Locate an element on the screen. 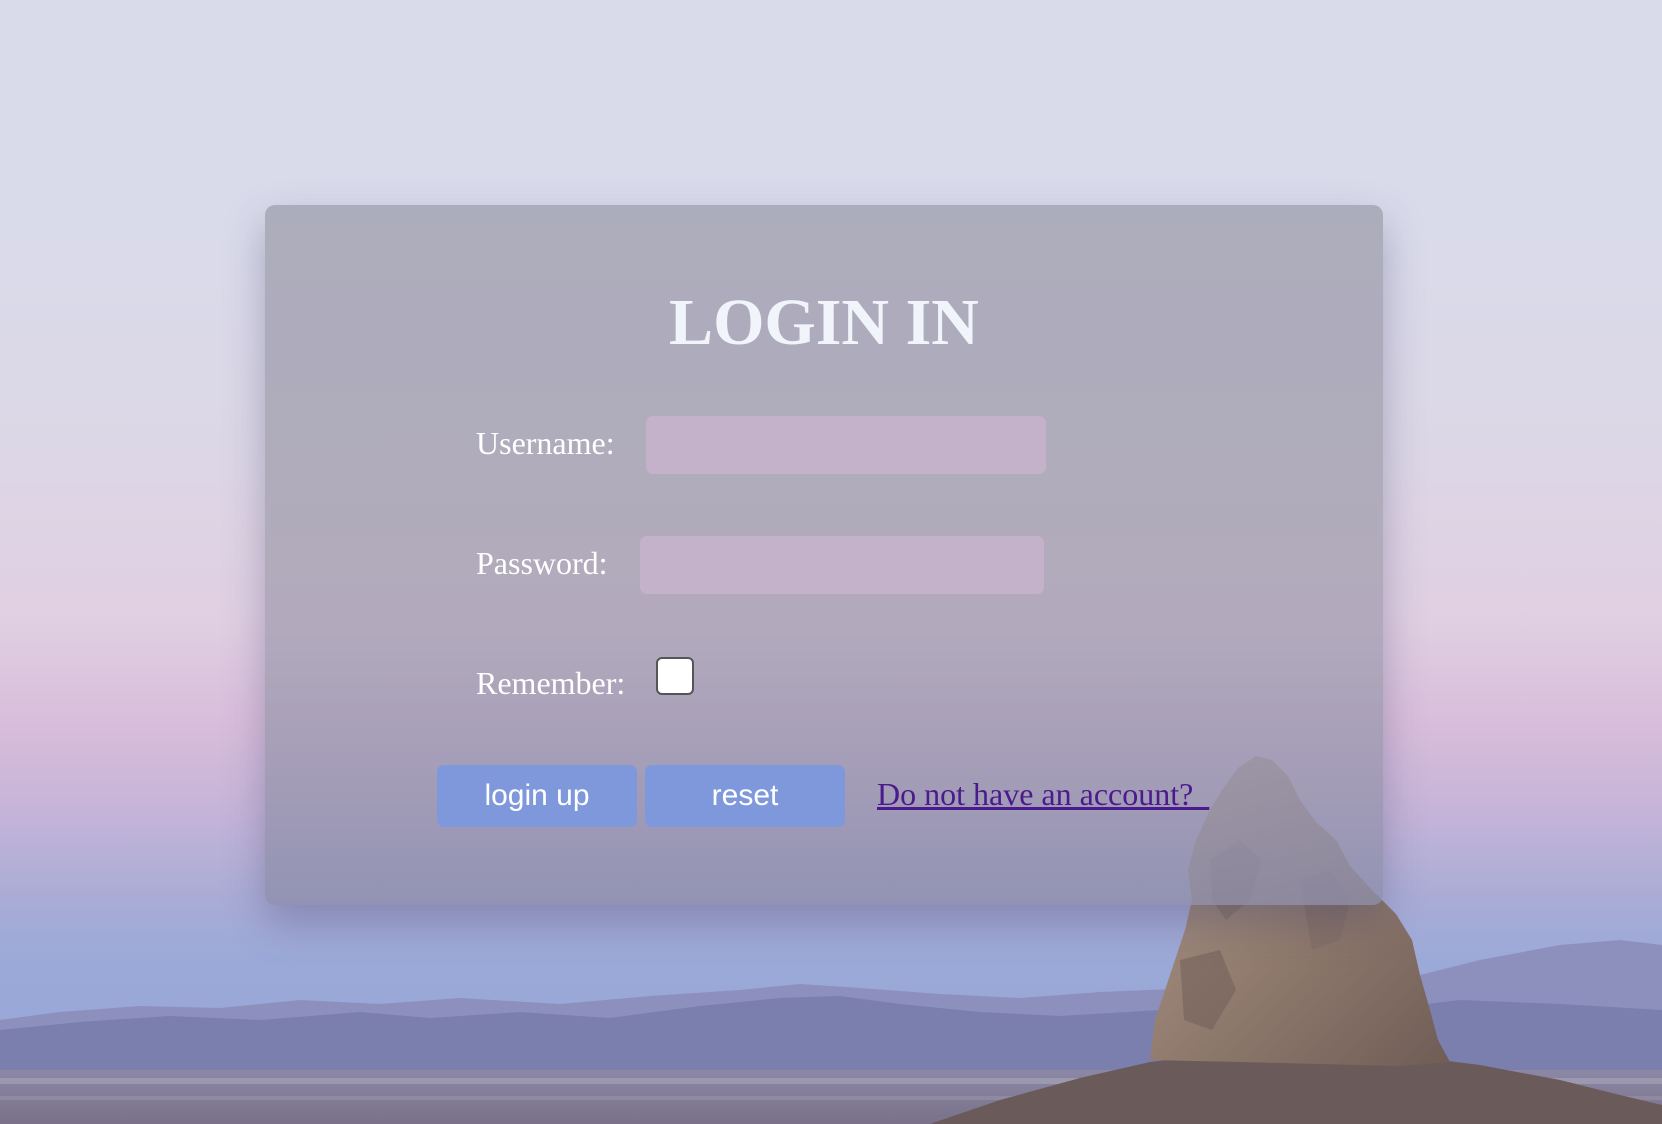 The height and width of the screenshot is (1124, 1662). login-button: login up is located at coordinates (537, 796).